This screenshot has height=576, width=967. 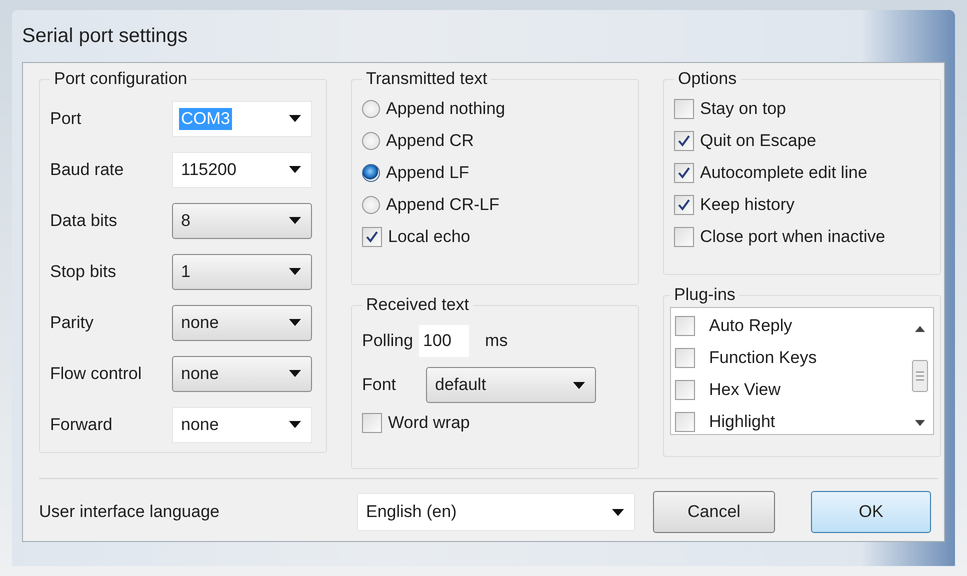 I want to click on plug-in-label: Auto Reply, so click(x=750, y=326).